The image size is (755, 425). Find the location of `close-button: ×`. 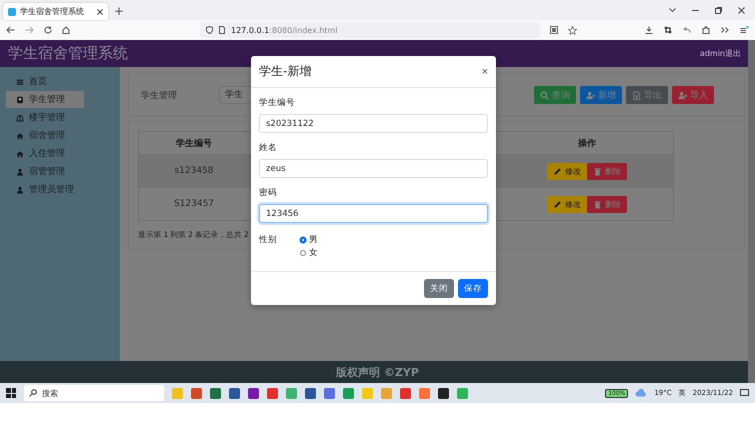

close-button: × is located at coordinates (485, 72).